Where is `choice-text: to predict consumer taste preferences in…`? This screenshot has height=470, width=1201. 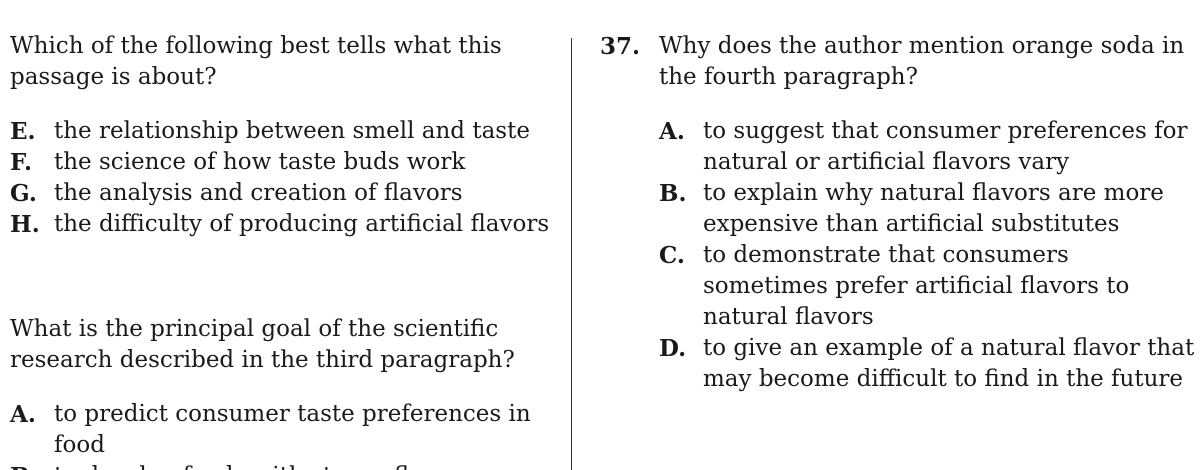 choice-text: to predict consumer taste preferences in… is located at coordinates (292, 429).